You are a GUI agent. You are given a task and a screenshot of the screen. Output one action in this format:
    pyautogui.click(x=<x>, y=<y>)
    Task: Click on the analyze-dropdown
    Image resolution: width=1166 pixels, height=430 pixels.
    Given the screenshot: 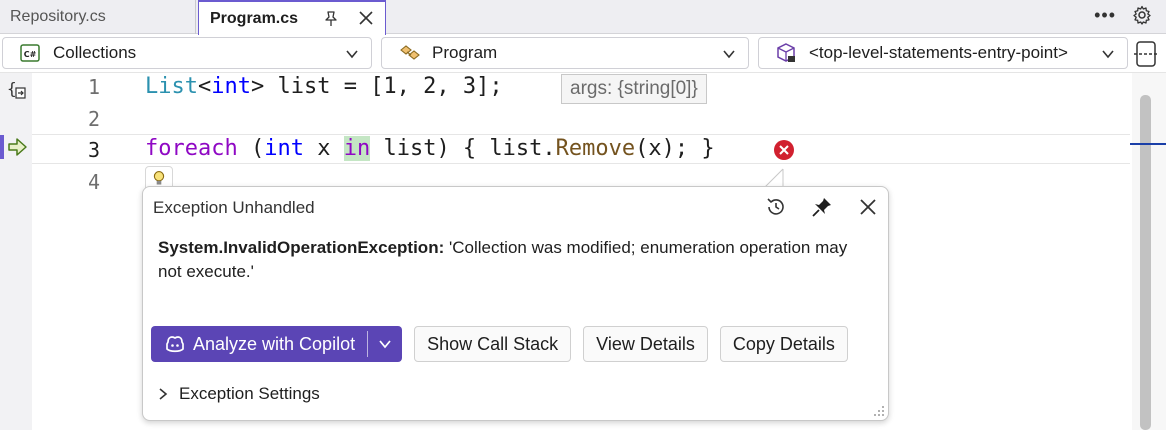 What is the action you would take?
    pyautogui.click(x=385, y=344)
    